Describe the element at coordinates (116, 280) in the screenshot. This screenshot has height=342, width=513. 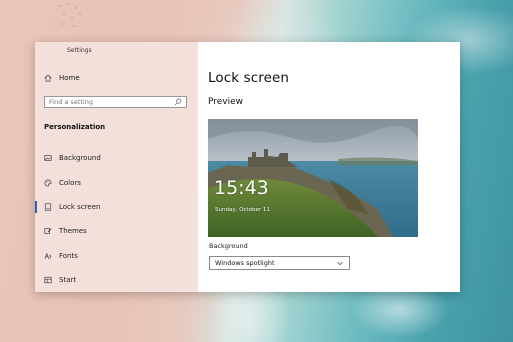
I see `sidebar-item-start: Start` at that location.